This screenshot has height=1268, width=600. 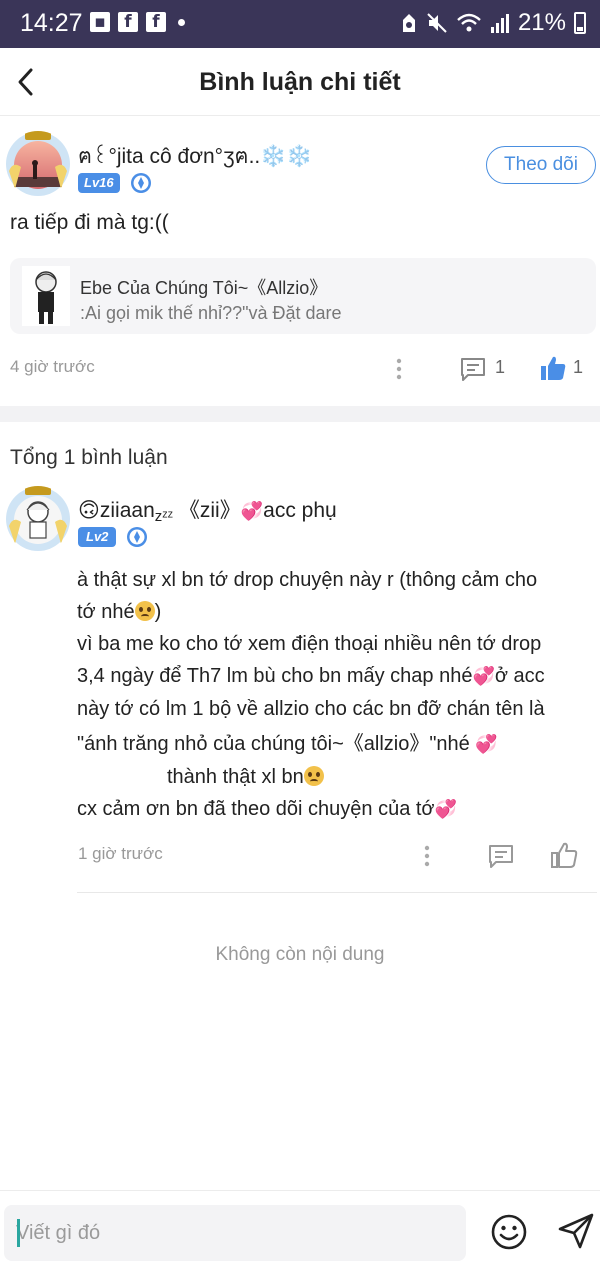 I want to click on reply-username-mid: 《zii》, so click(x=209, y=510).